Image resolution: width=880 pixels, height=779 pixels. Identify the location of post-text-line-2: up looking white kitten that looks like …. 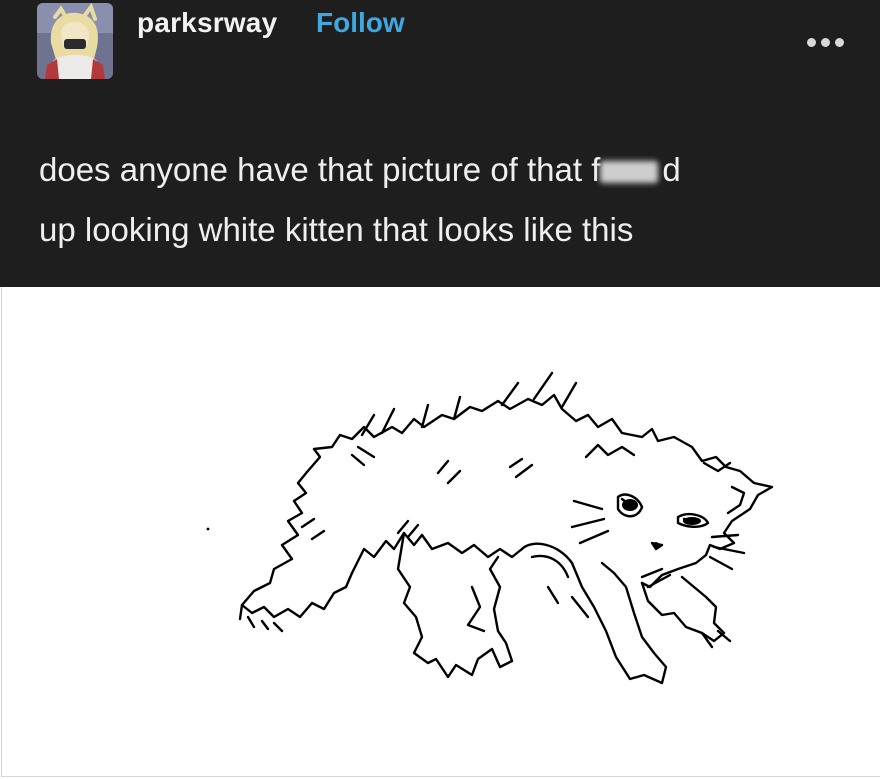
(336, 229).